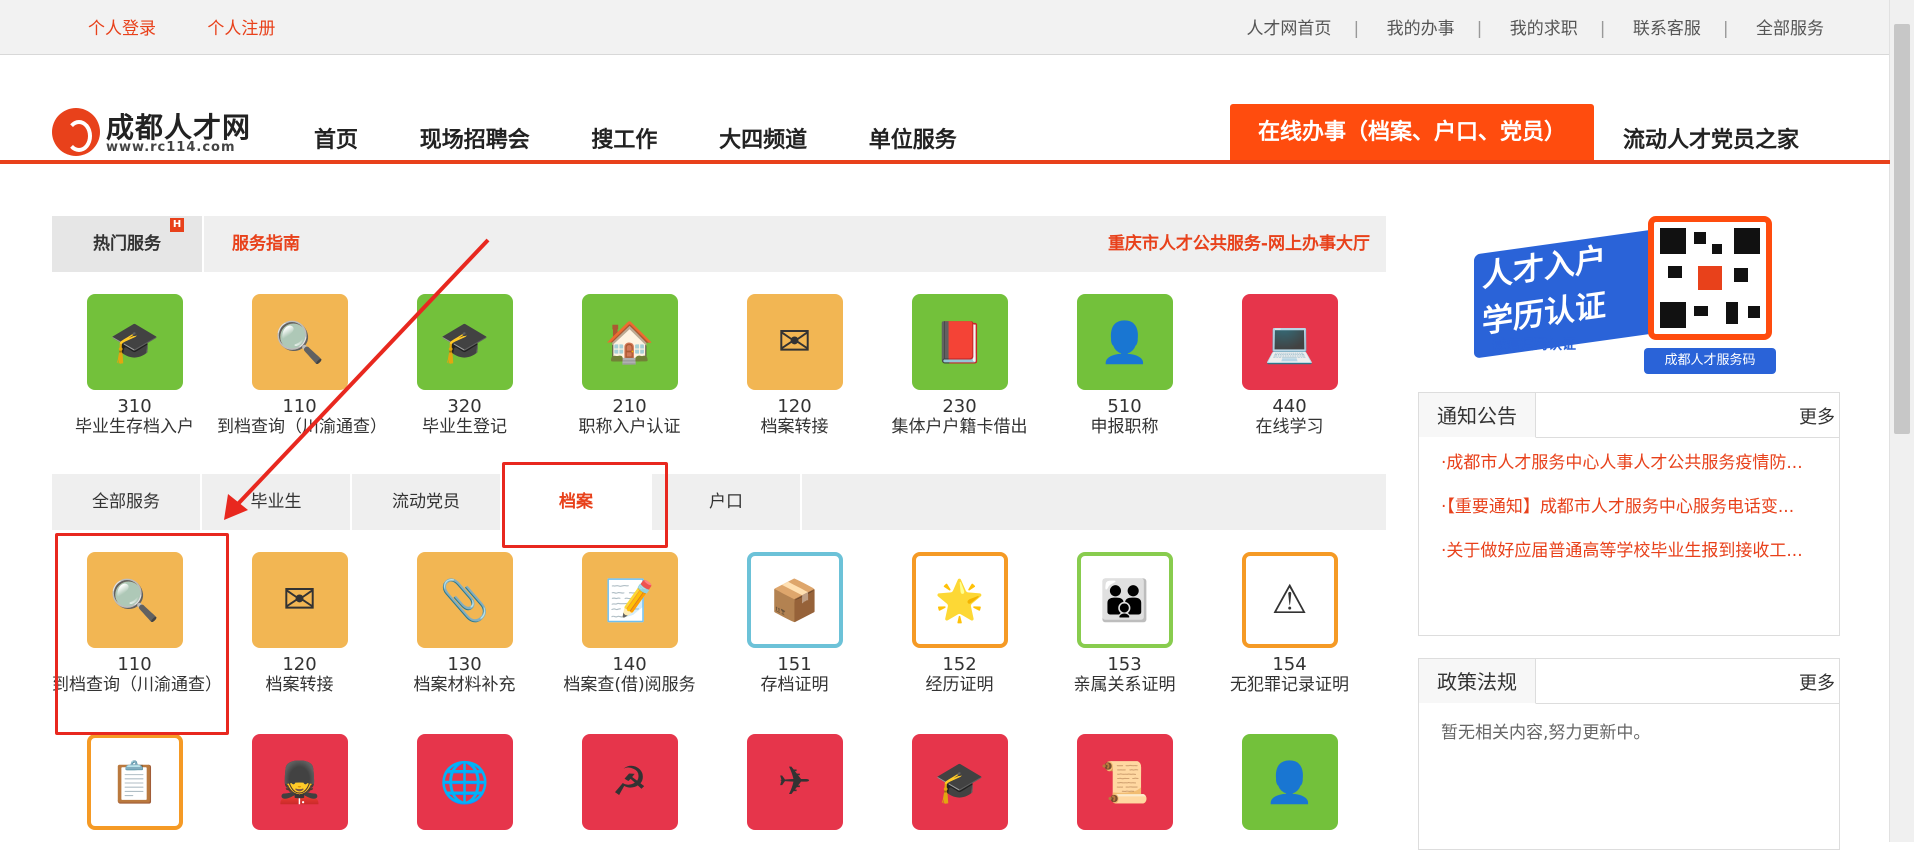 This screenshot has height=850, width=1914. Describe the element at coordinates (1629, 681) in the screenshot. I see `policy-header: 政策法规 更多` at that location.